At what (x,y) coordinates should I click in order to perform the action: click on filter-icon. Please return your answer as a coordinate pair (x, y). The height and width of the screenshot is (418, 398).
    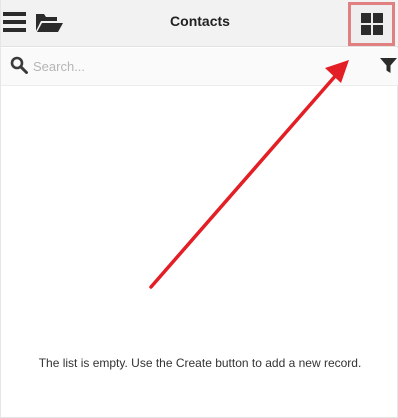
    Looking at the image, I should click on (388, 65).